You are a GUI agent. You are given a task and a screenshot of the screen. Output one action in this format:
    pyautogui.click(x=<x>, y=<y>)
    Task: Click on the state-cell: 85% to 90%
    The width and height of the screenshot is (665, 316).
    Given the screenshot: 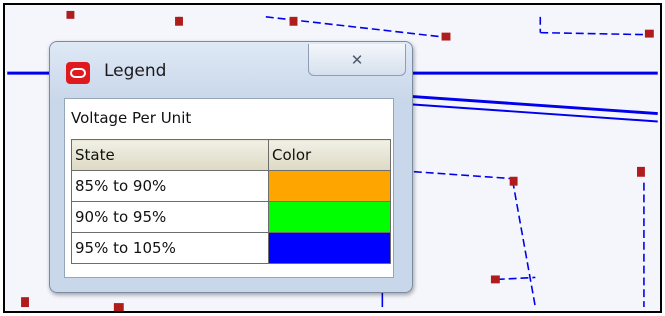 What is the action you would take?
    pyautogui.click(x=170, y=186)
    